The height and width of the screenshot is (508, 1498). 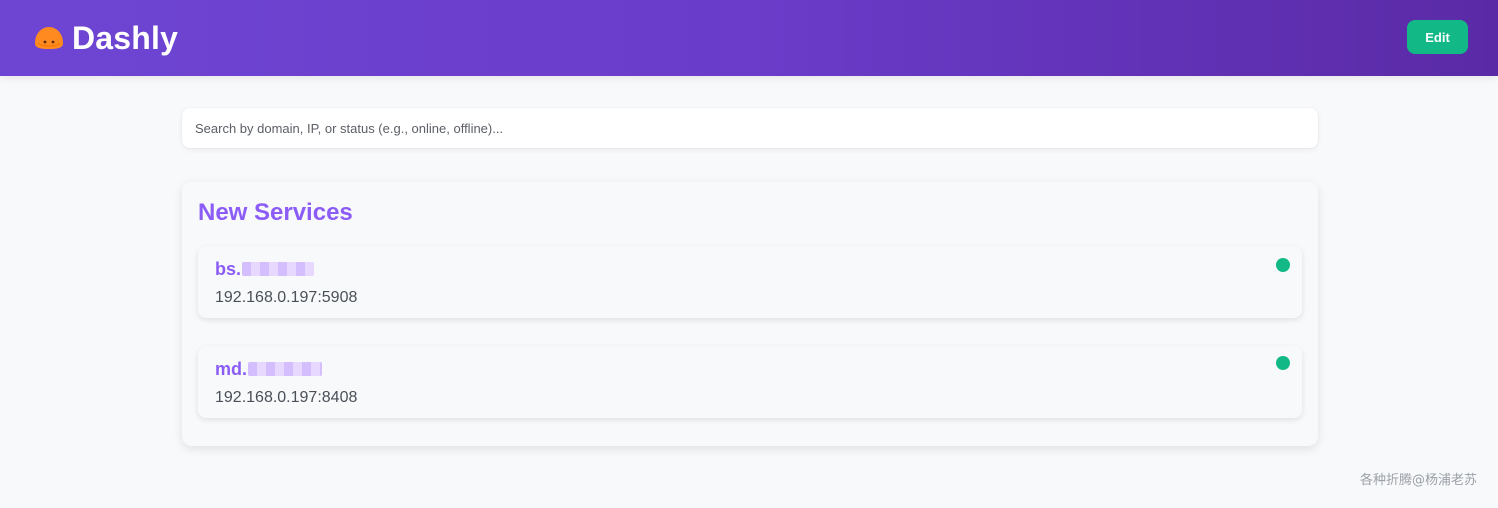 I want to click on service-address: 192.168.0.197:8408, so click(x=286, y=397).